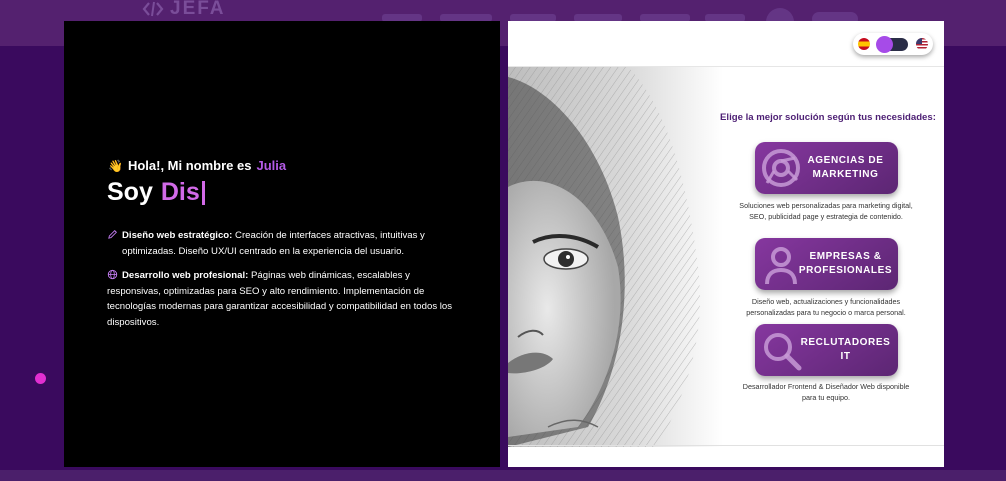 The image size is (1006, 481). What do you see at coordinates (884, 44) in the screenshot?
I see `toggle-knob` at bounding box center [884, 44].